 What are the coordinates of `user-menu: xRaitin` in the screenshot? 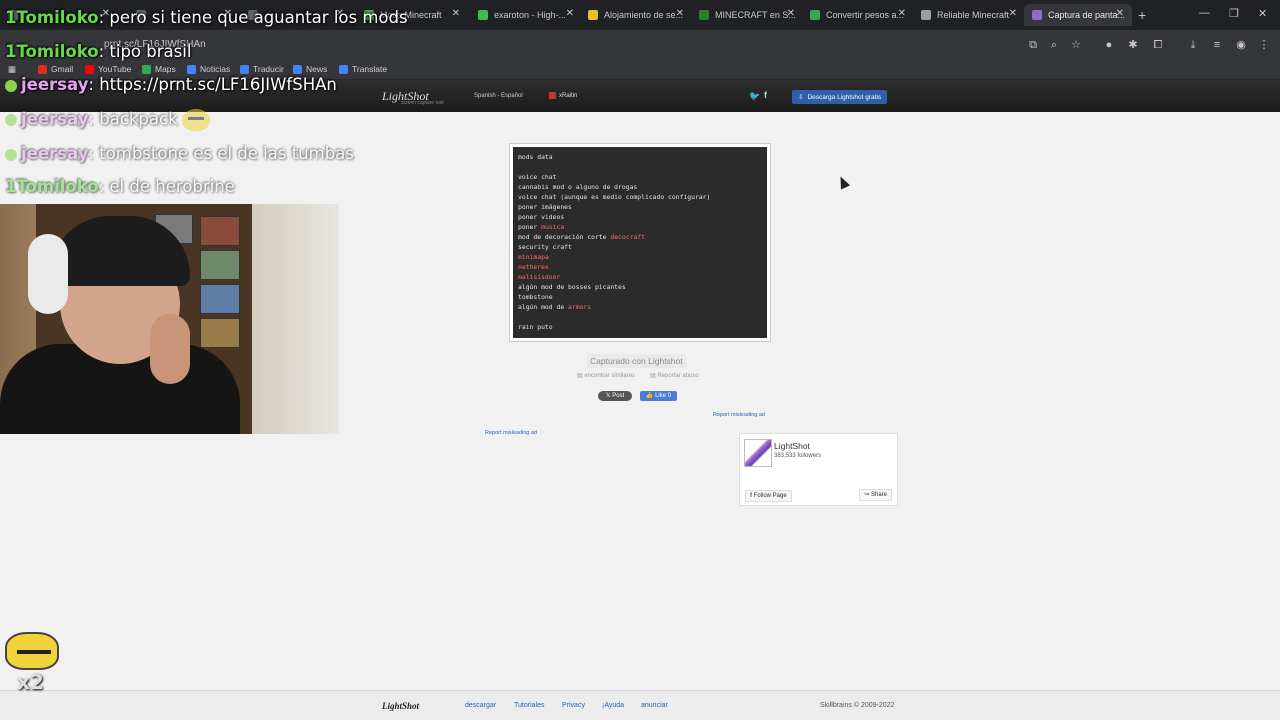 It's located at (563, 95).